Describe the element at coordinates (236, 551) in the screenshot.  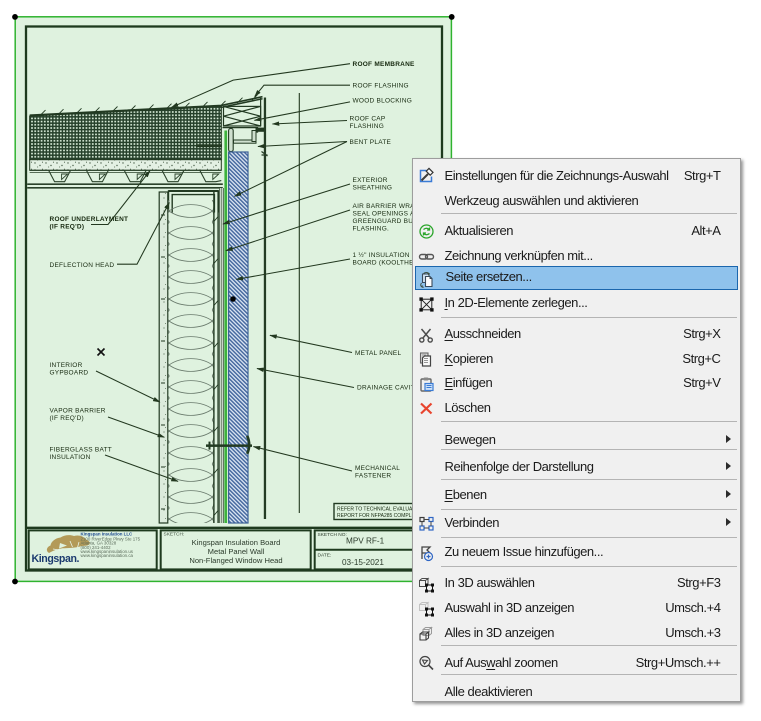
I see `svg-text: Metal Panel Wall` at that location.